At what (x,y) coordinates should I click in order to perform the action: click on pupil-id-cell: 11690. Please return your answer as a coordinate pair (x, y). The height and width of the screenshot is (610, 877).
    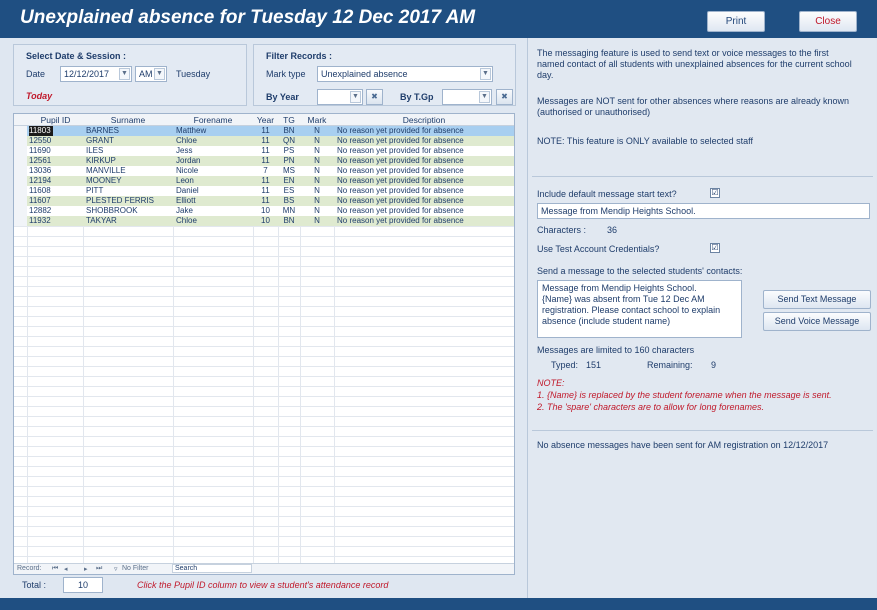
    Looking at the image, I should click on (55, 151).